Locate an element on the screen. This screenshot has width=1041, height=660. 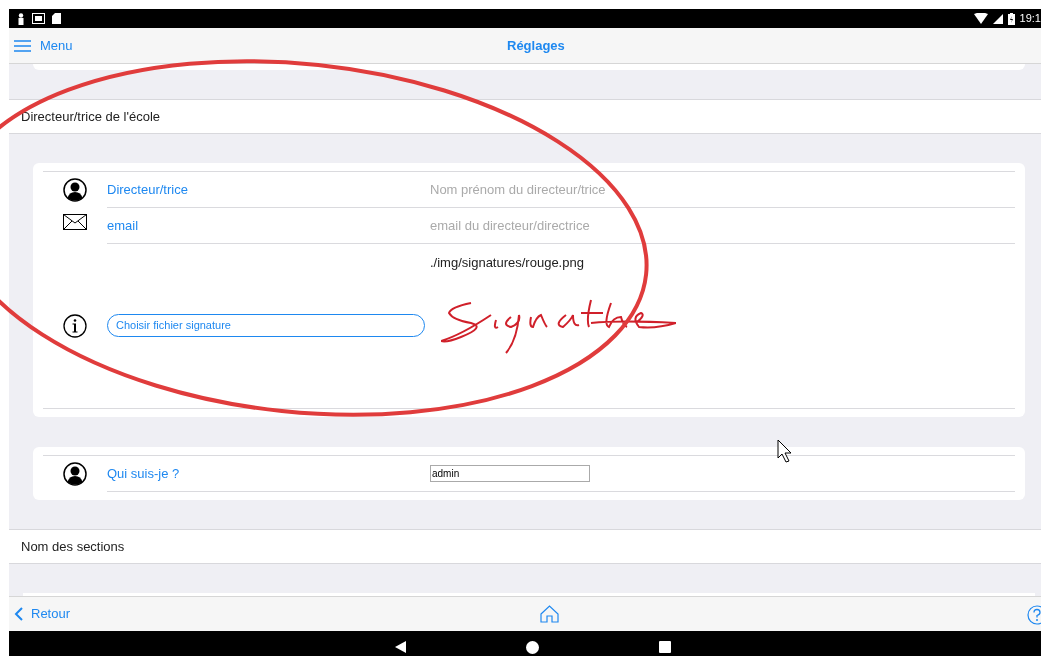
section-header: Directeur/trice de l'école is located at coordinates (525, 116).